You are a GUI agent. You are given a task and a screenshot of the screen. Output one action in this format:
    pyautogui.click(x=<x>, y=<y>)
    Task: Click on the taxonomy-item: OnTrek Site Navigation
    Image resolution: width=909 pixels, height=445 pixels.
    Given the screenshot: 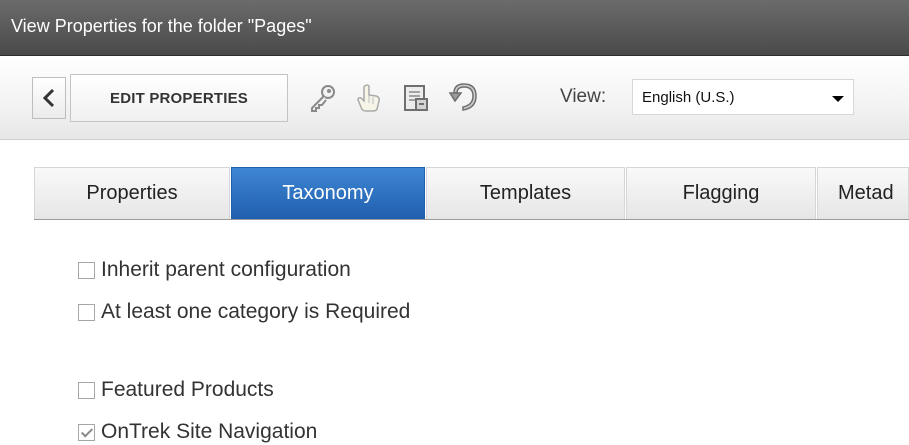 What is the action you would take?
    pyautogui.click(x=197, y=432)
    